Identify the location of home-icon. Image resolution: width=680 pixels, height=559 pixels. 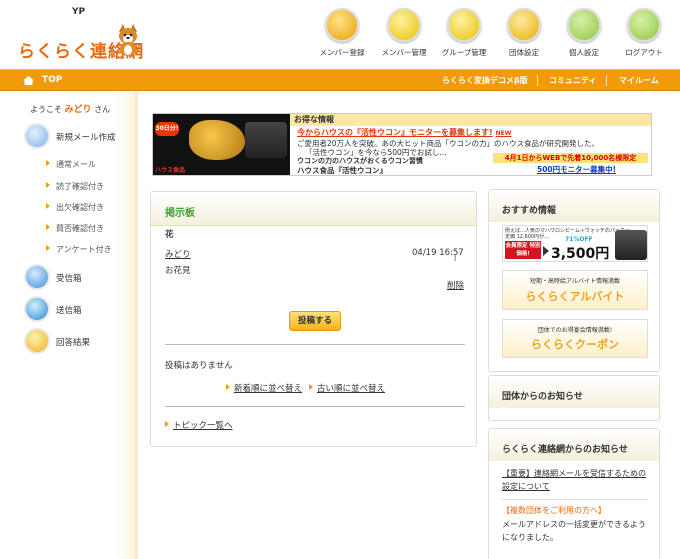
(28, 80).